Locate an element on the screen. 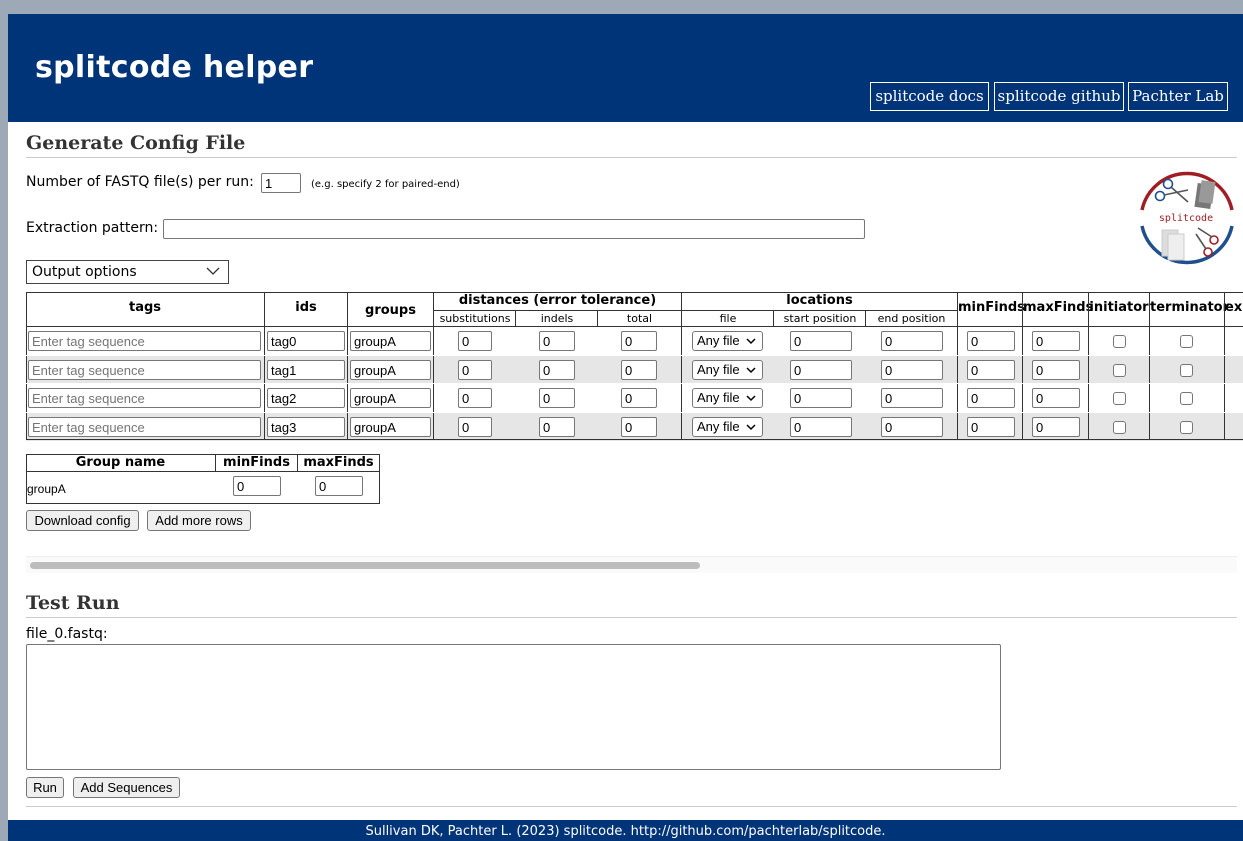  group-minfinds-input is located at coordinates (257, 486).